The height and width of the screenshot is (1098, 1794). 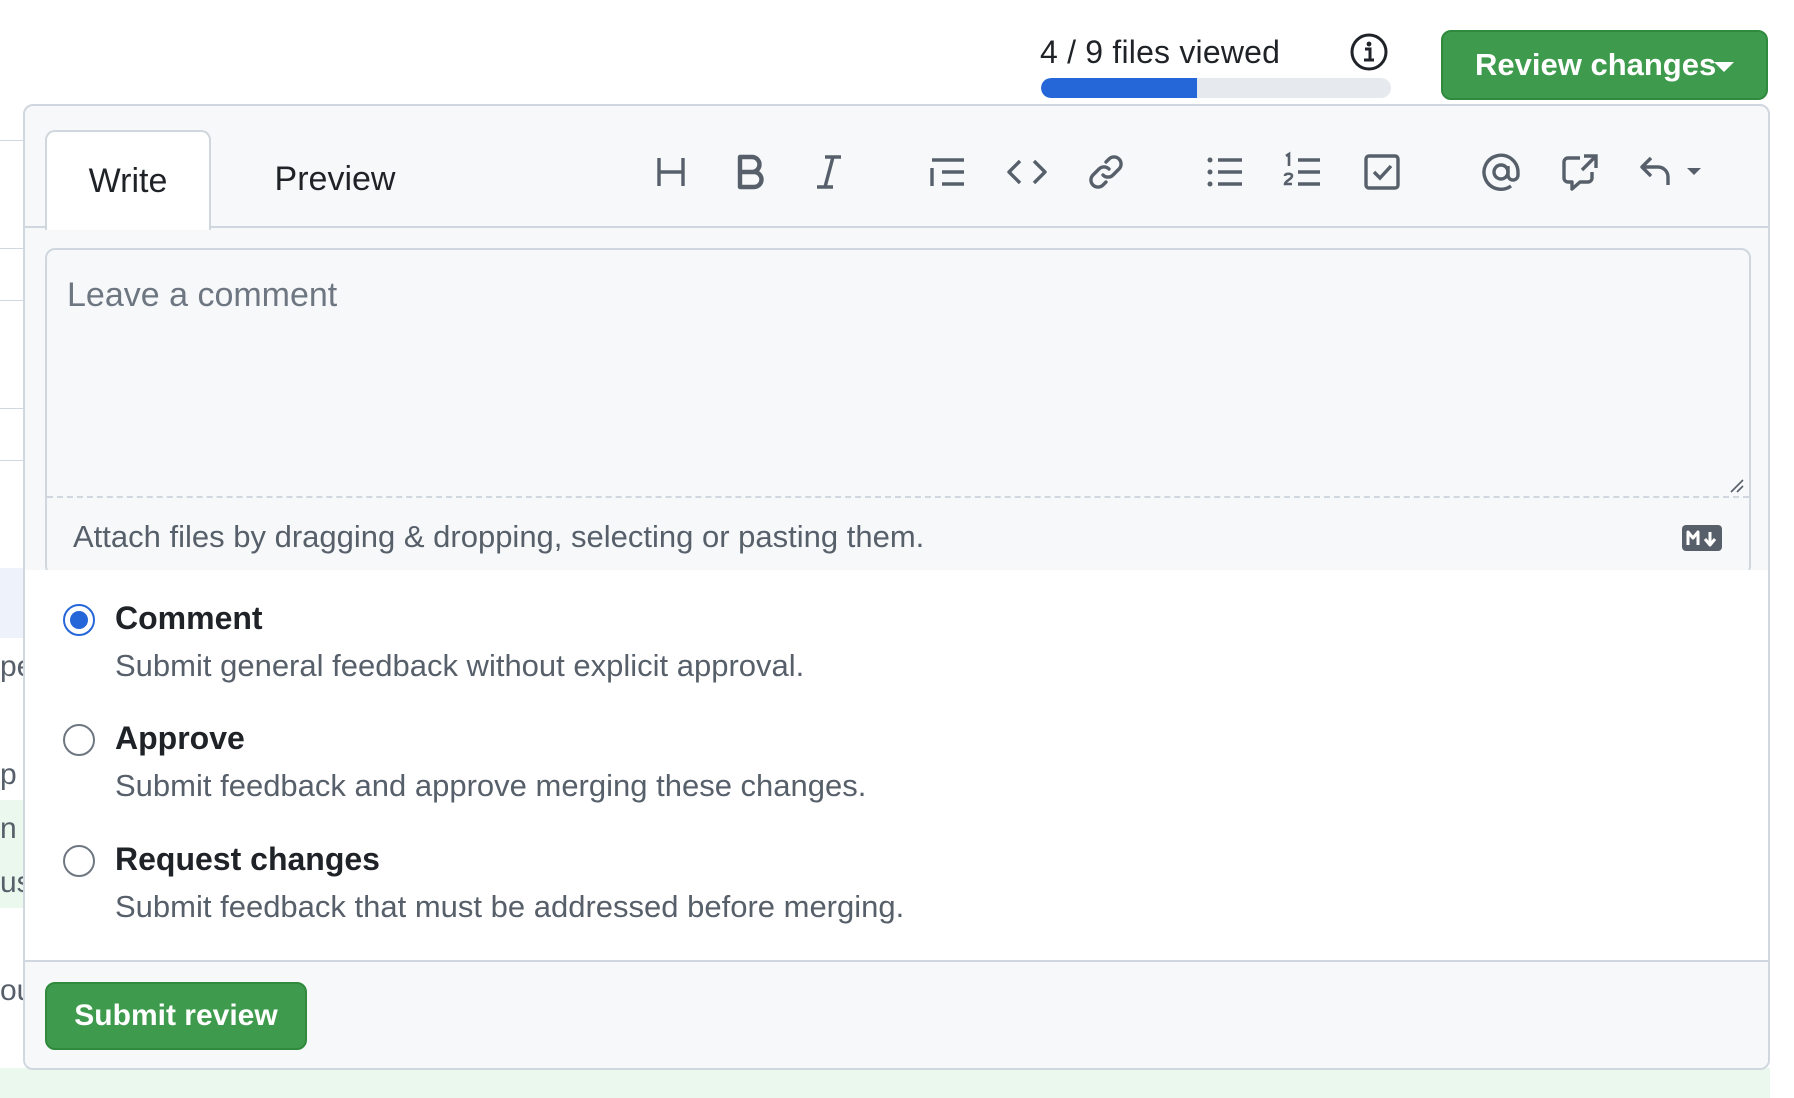 I want to click on info-icon, so click(x=1369, y=52).